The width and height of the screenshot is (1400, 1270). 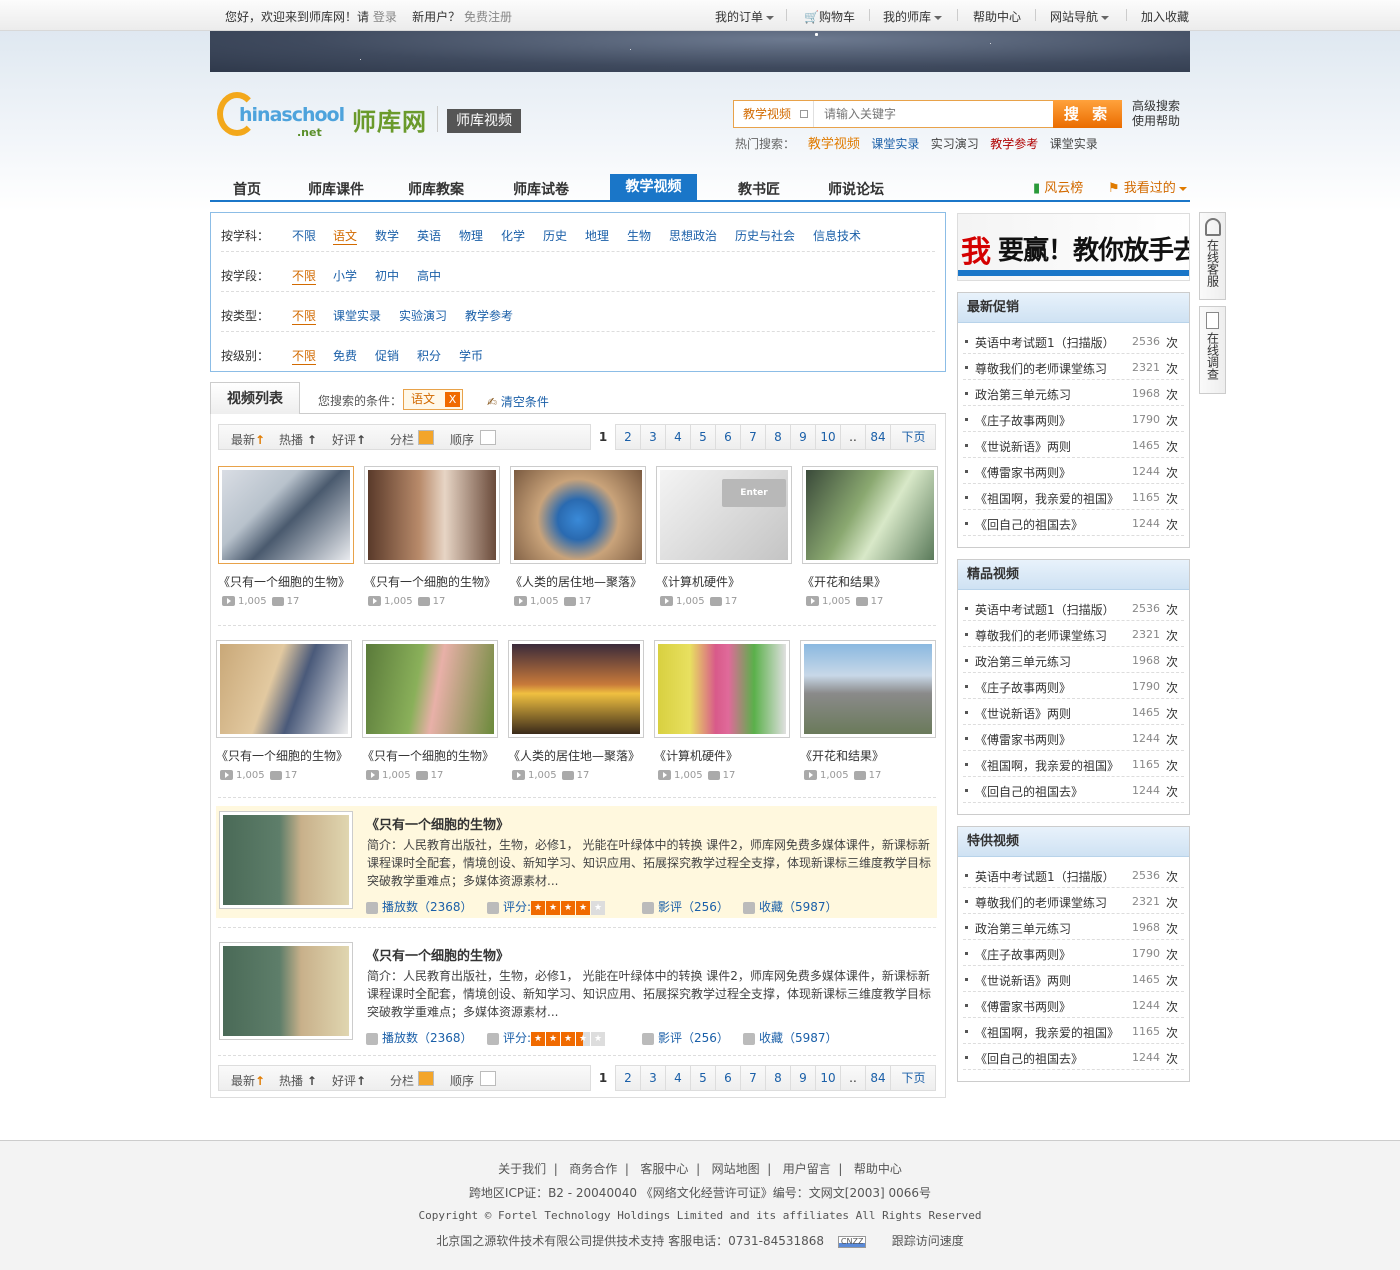 What do you see at coordinates (602, 437) in the screenshot?
I see `page-link: 1` at bounding box center [602, 437].